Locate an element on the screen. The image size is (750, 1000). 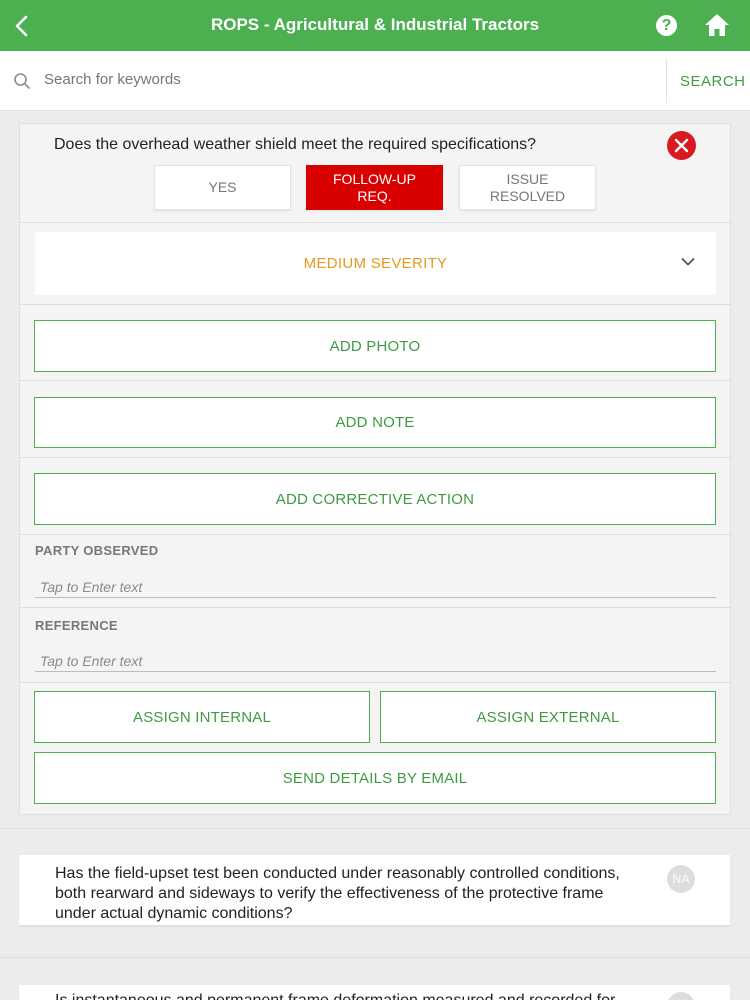
add-photo-button: ADD PHOTO is located at coordinates (375, 346).